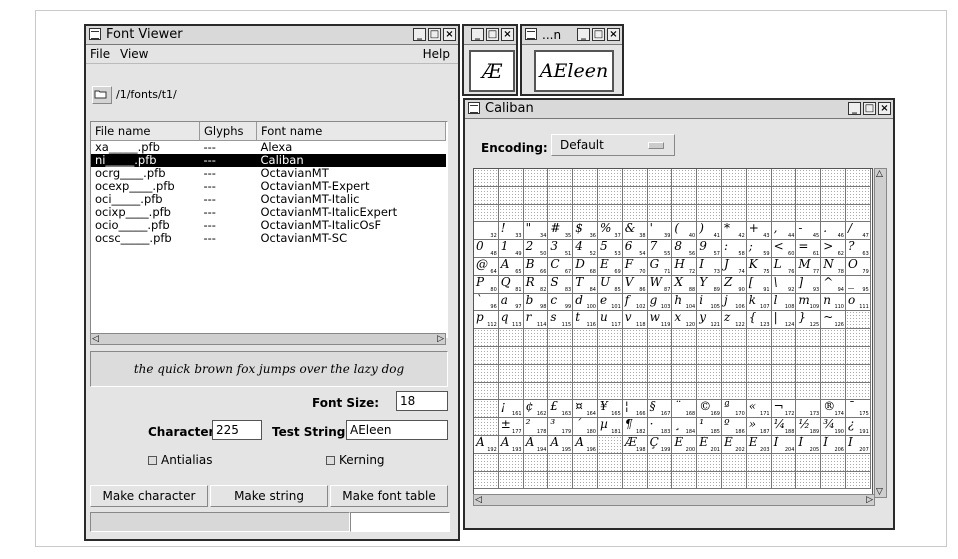 The image size is (958, 559). I want to click on column-header-file: File name, so click(145, 131).